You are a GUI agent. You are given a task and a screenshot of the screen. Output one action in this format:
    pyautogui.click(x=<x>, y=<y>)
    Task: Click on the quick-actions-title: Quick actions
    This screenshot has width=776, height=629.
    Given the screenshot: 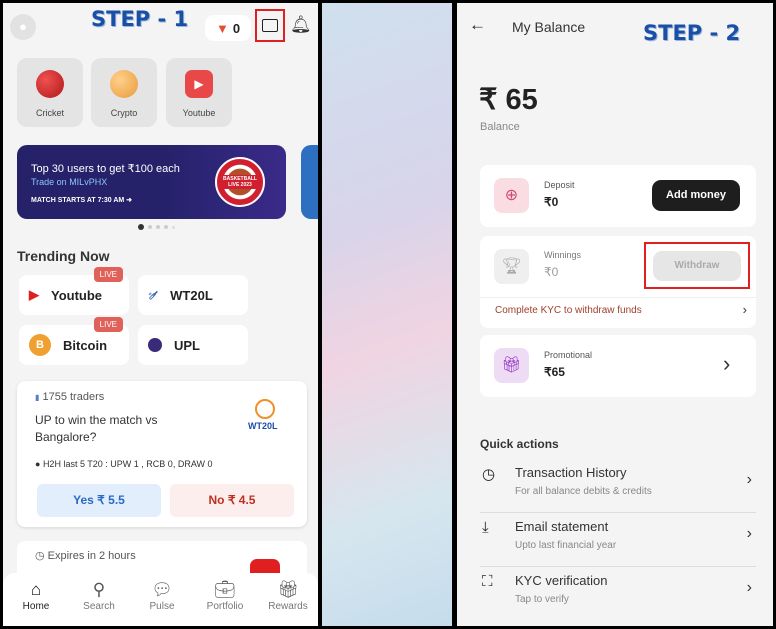 What is the action you would take?
    pyautogui.click(x=519, y=444)
    